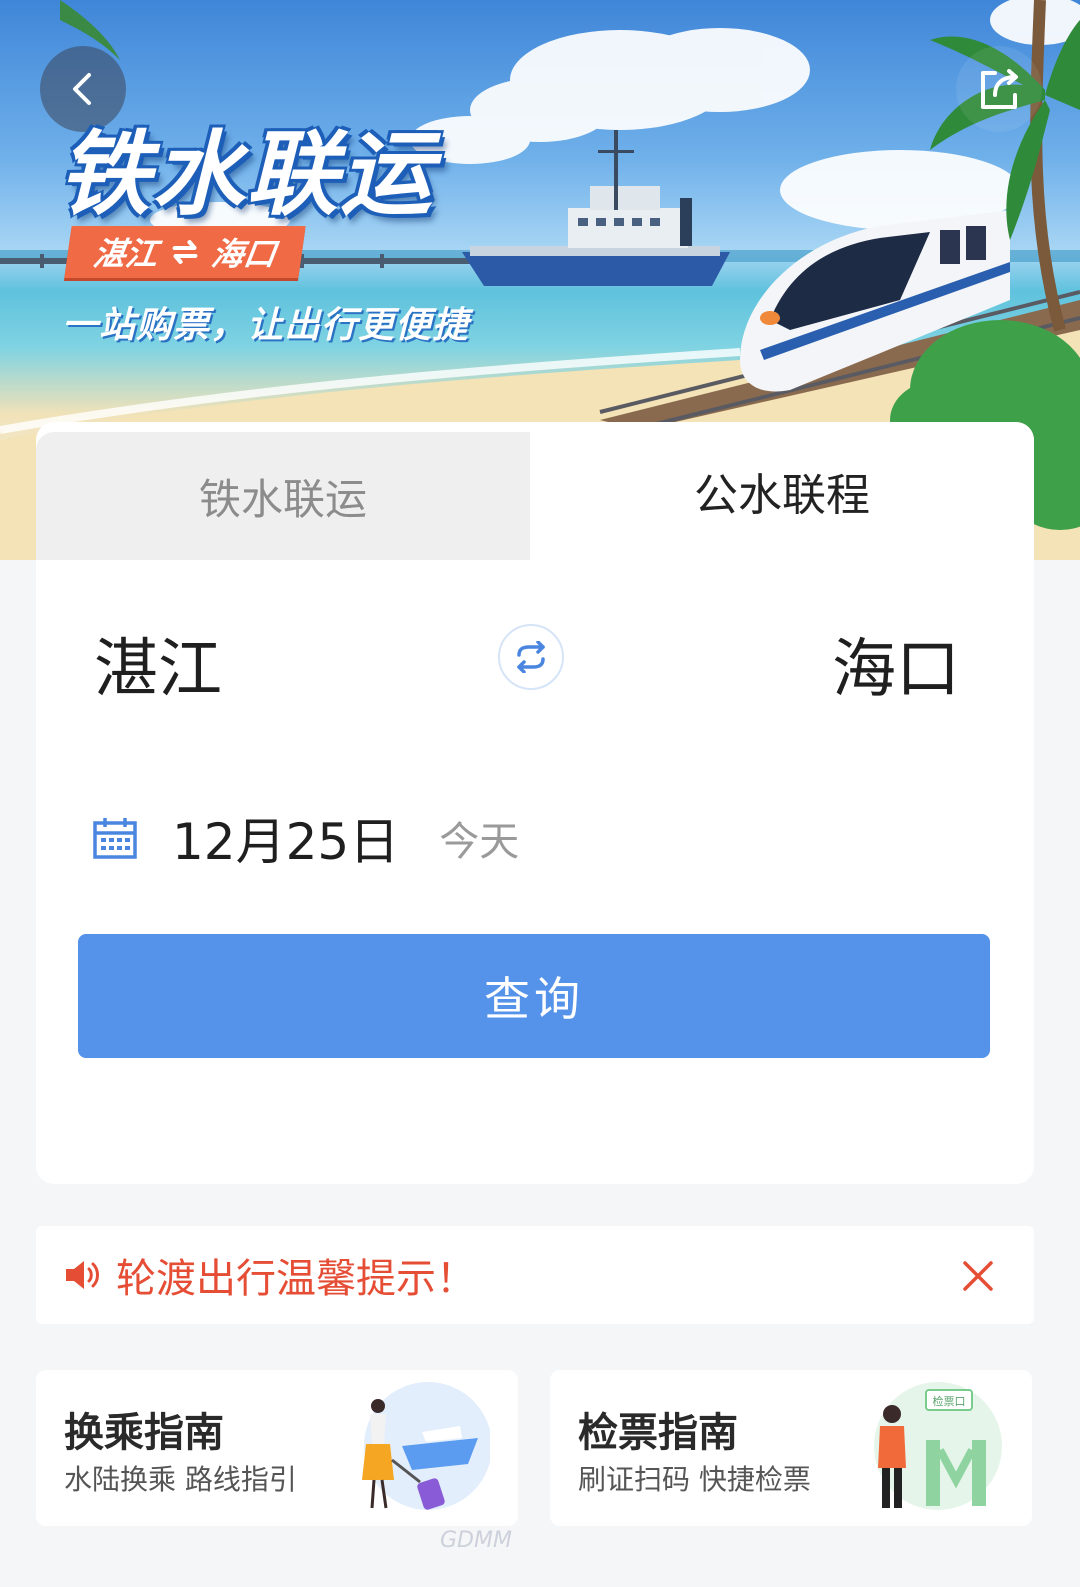 This screenshot has width=1080, height=1587. I want to click on notice-bar: 轮渡出行温馨提示！, so click(535, 1275).